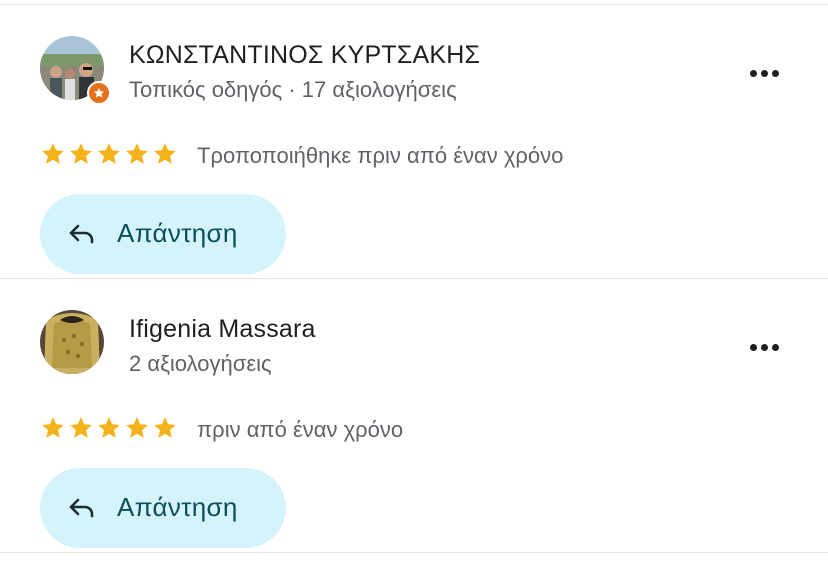  Describe the element at coordinates (293, 89) in the screenshot. I see `reviewer-meta: Τοπικός οδηγός · 17 αξιολογήσεις` at that location.